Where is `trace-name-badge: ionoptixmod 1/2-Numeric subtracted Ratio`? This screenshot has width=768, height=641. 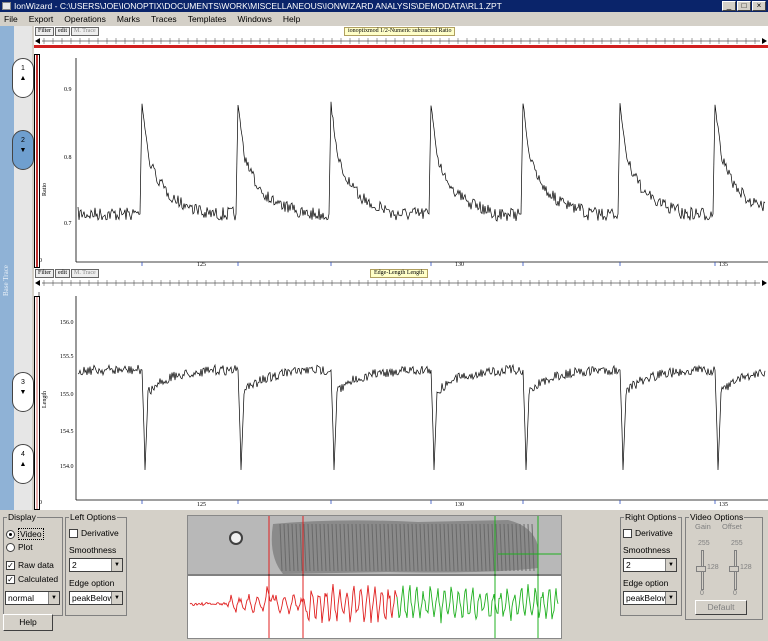 trace-name-badge: ionoptixmod 1/2-Numeric subtracted Ratio is located at coordinates (400, 31).